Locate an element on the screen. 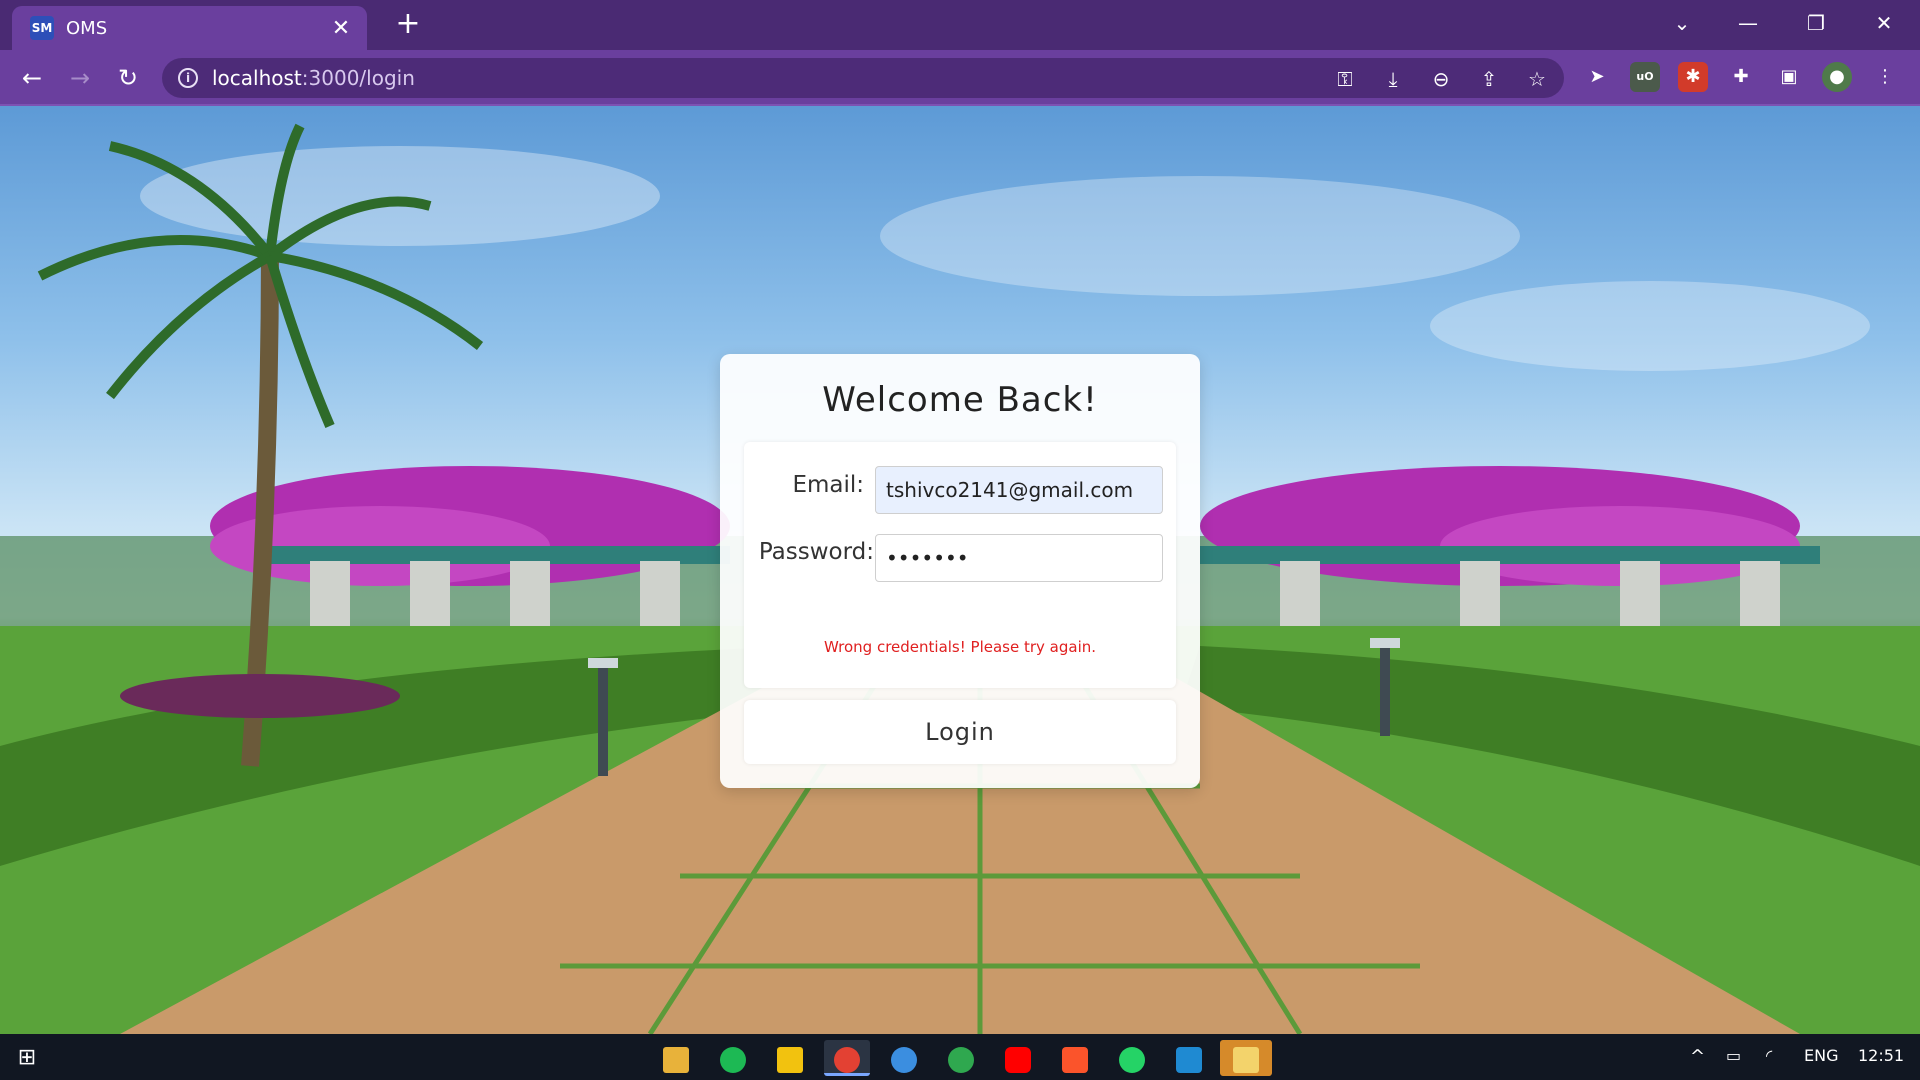  tab-oms: SM OMS ✕ is located at coordinates (189, 28).